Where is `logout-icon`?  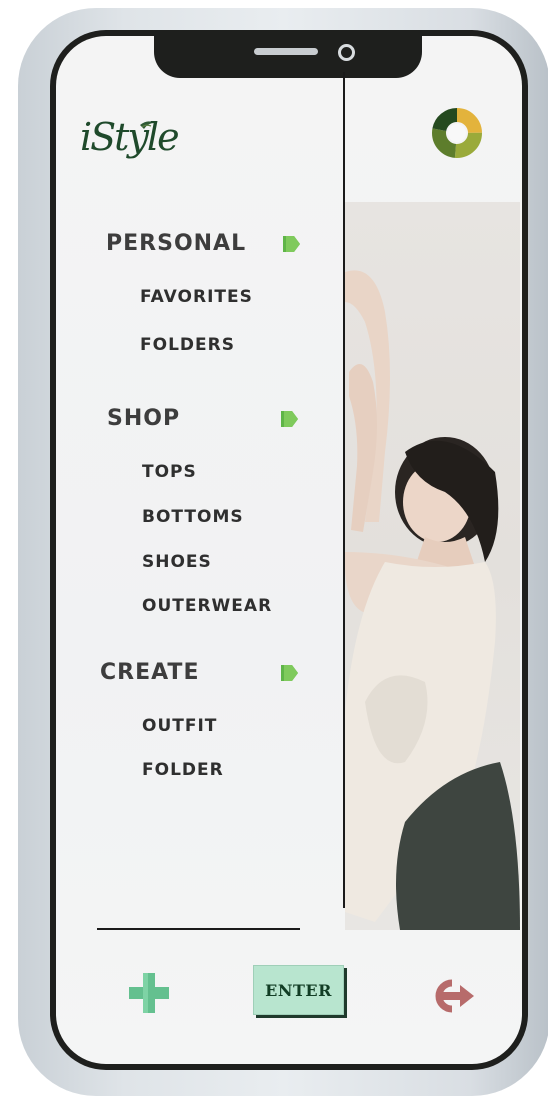
logout-icon is located at coordinates (452, 996).